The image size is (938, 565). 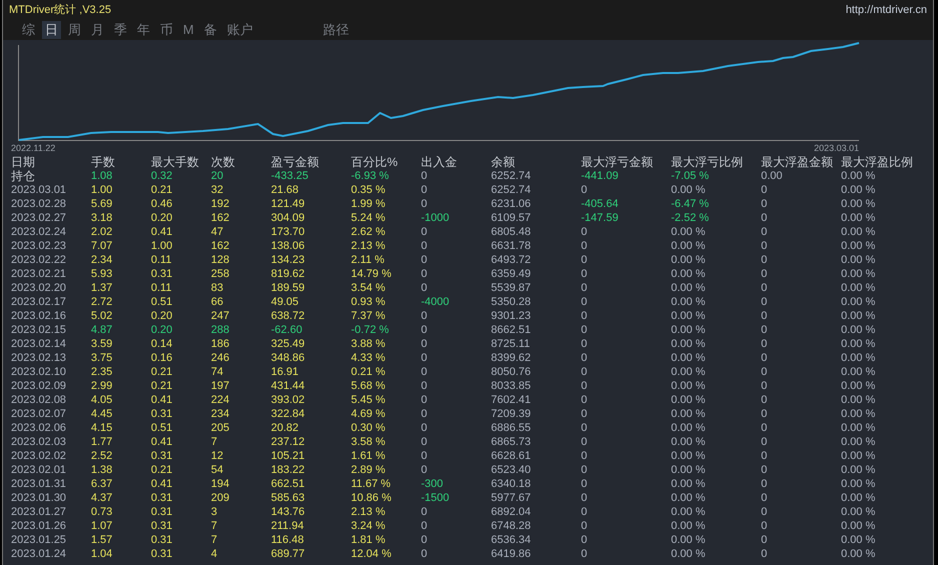 I want to click on table-cell-text: 2023.02.24, so click(x=39, y=232).